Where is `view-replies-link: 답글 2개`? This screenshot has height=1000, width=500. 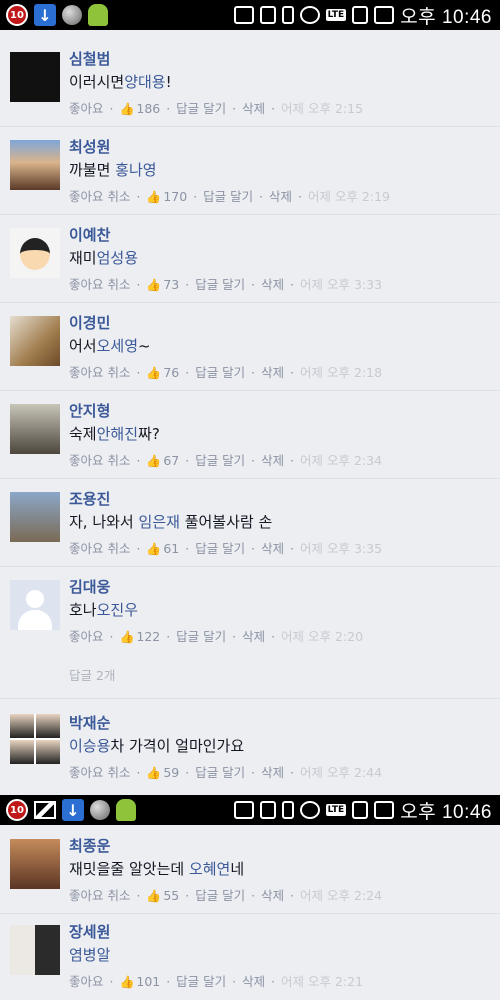 view-replies-link: 답글 2개 is located at coordinates (92, 674).